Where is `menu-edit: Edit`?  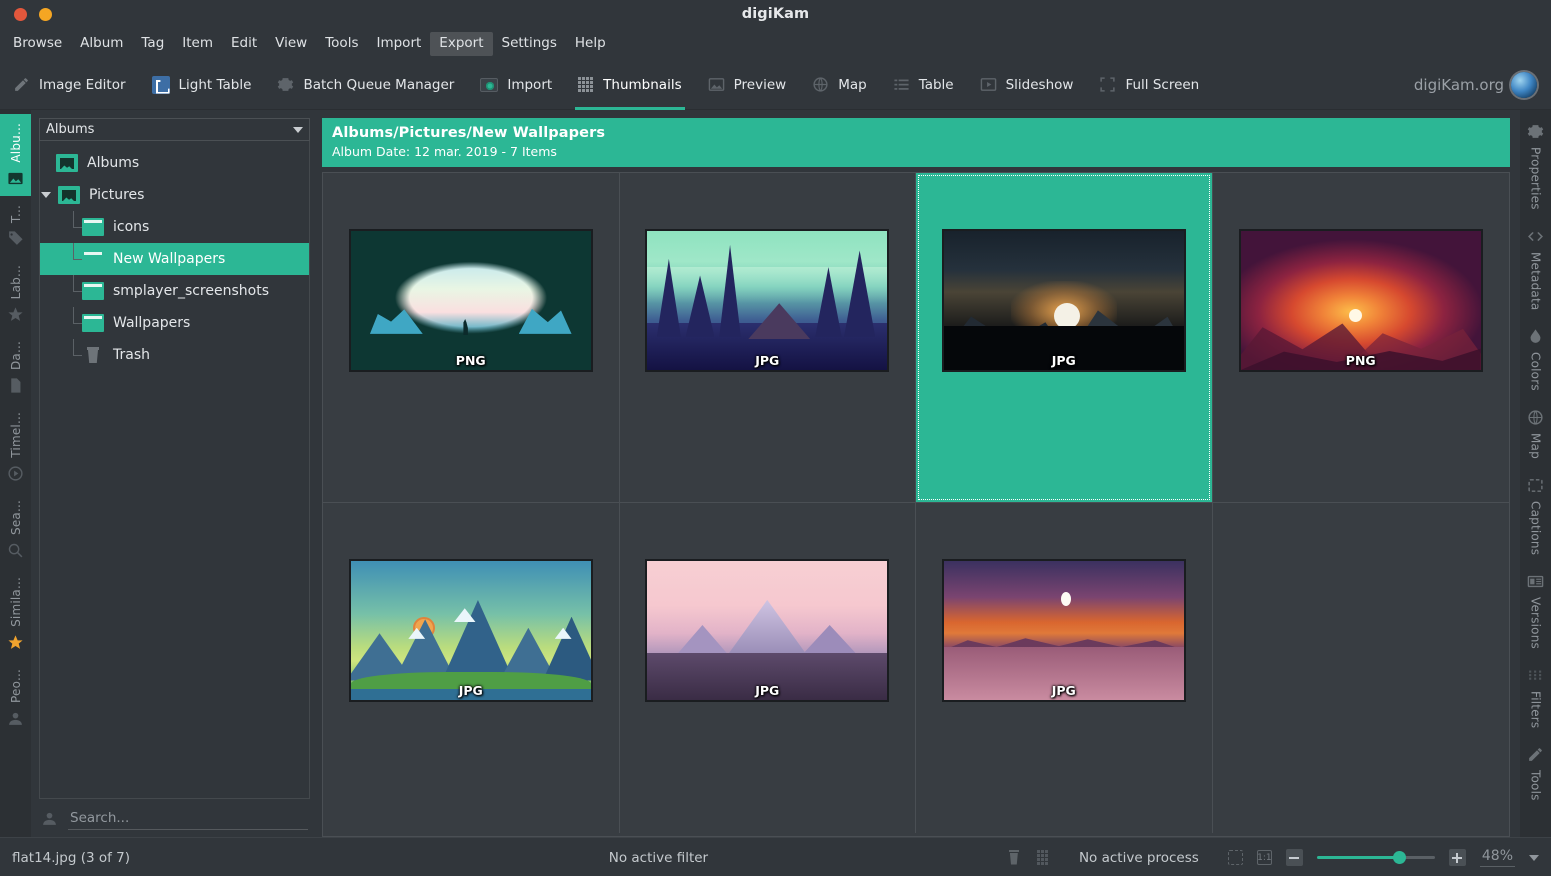
menu-edit: Edit is located at coordinates (244, 44).